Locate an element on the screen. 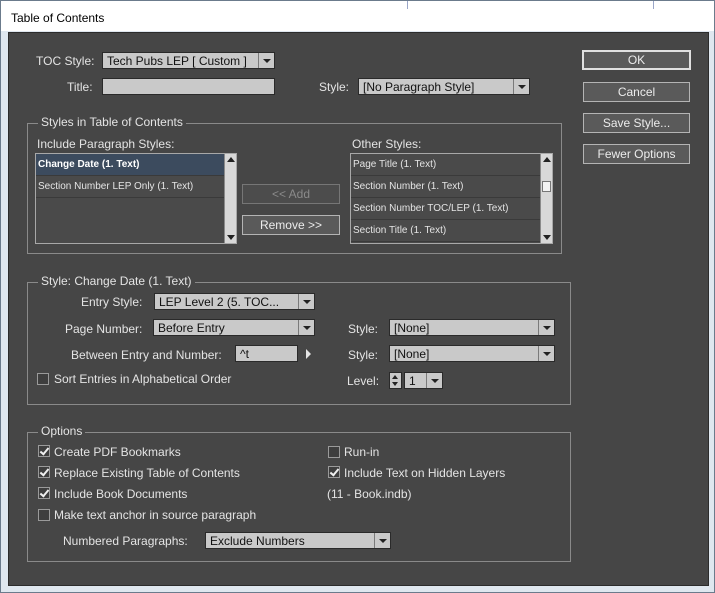 This screenshot has width=715, height=593. page-number-style-value: [None] is located at coordinates (412, 328).